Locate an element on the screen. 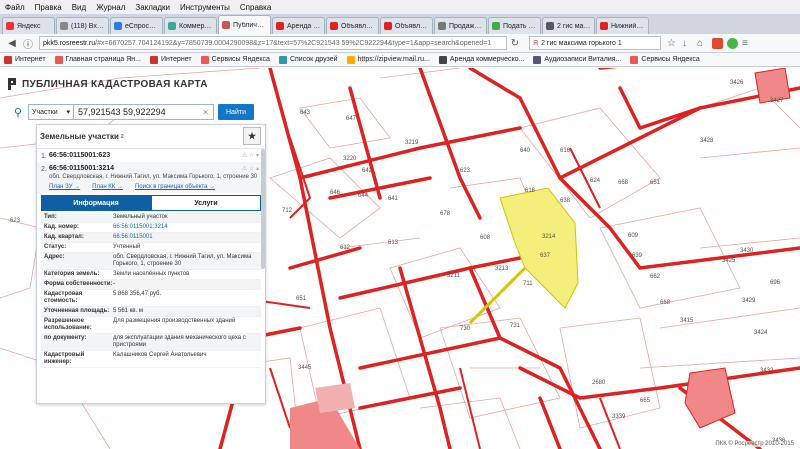 Image resolution: width=800 pixels, height=449 pixels. download-icon: ↓ is located at coordinates (687, 43).